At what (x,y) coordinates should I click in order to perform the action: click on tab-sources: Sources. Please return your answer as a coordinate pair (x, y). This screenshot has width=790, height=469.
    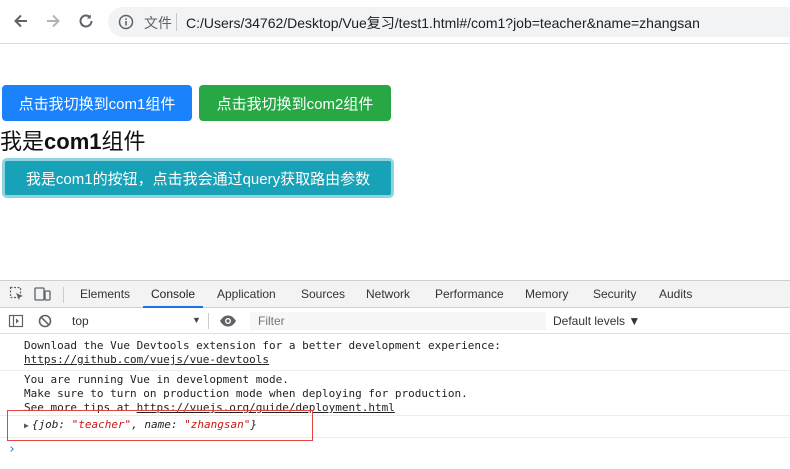
    Looking at the image, I should click on (323, 294).